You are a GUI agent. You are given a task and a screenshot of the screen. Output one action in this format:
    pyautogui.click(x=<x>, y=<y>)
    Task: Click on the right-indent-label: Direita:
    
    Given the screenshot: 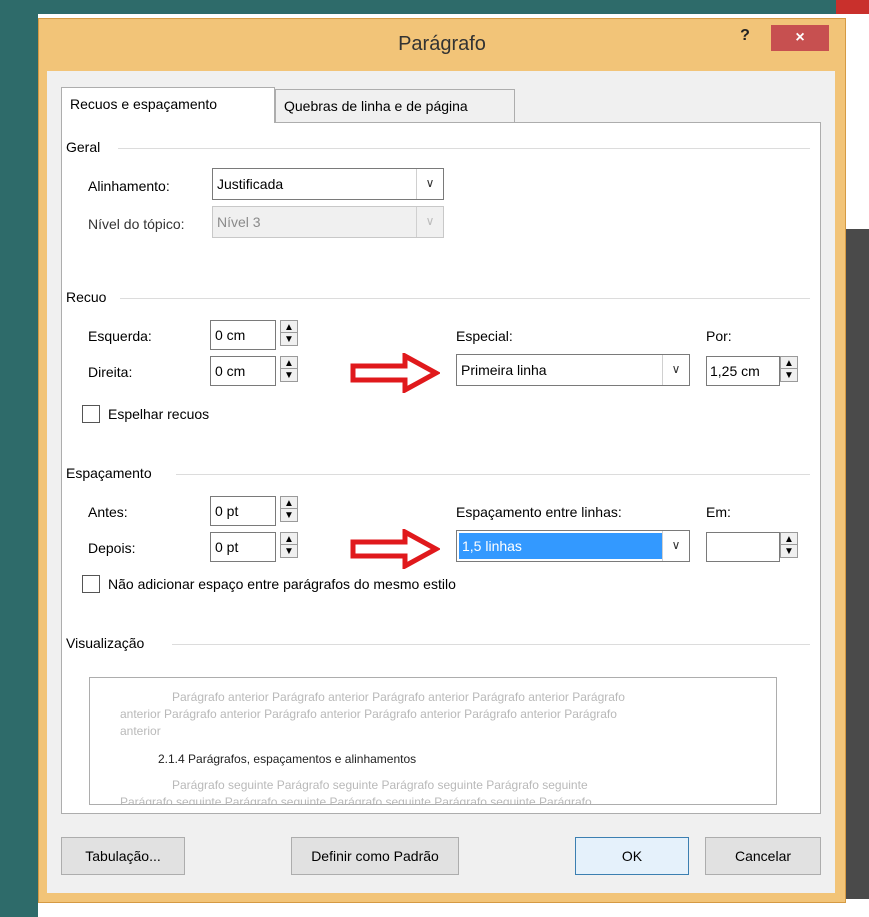 What is the action you would take?
    pyautogui.click(x=110, y=372)
    